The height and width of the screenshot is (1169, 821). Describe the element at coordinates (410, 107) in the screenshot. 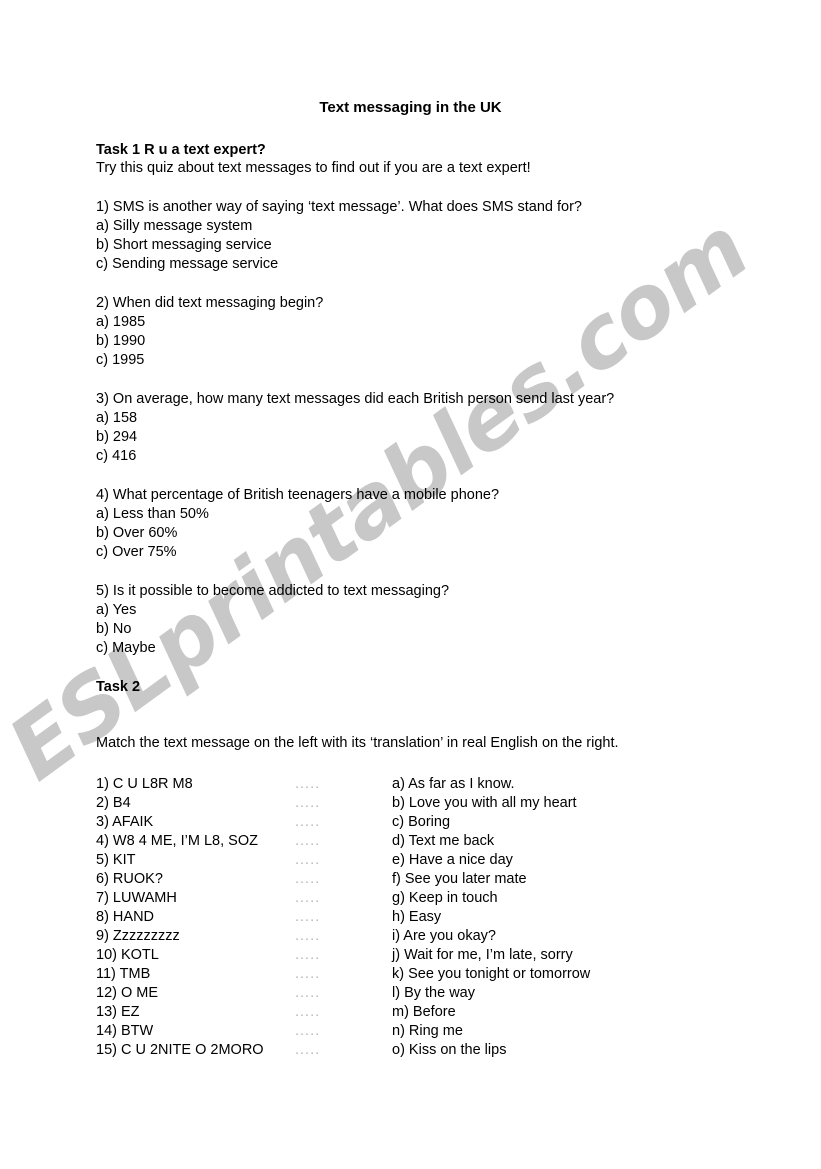

I see `page-title: Text messaging in the UK` at that location.